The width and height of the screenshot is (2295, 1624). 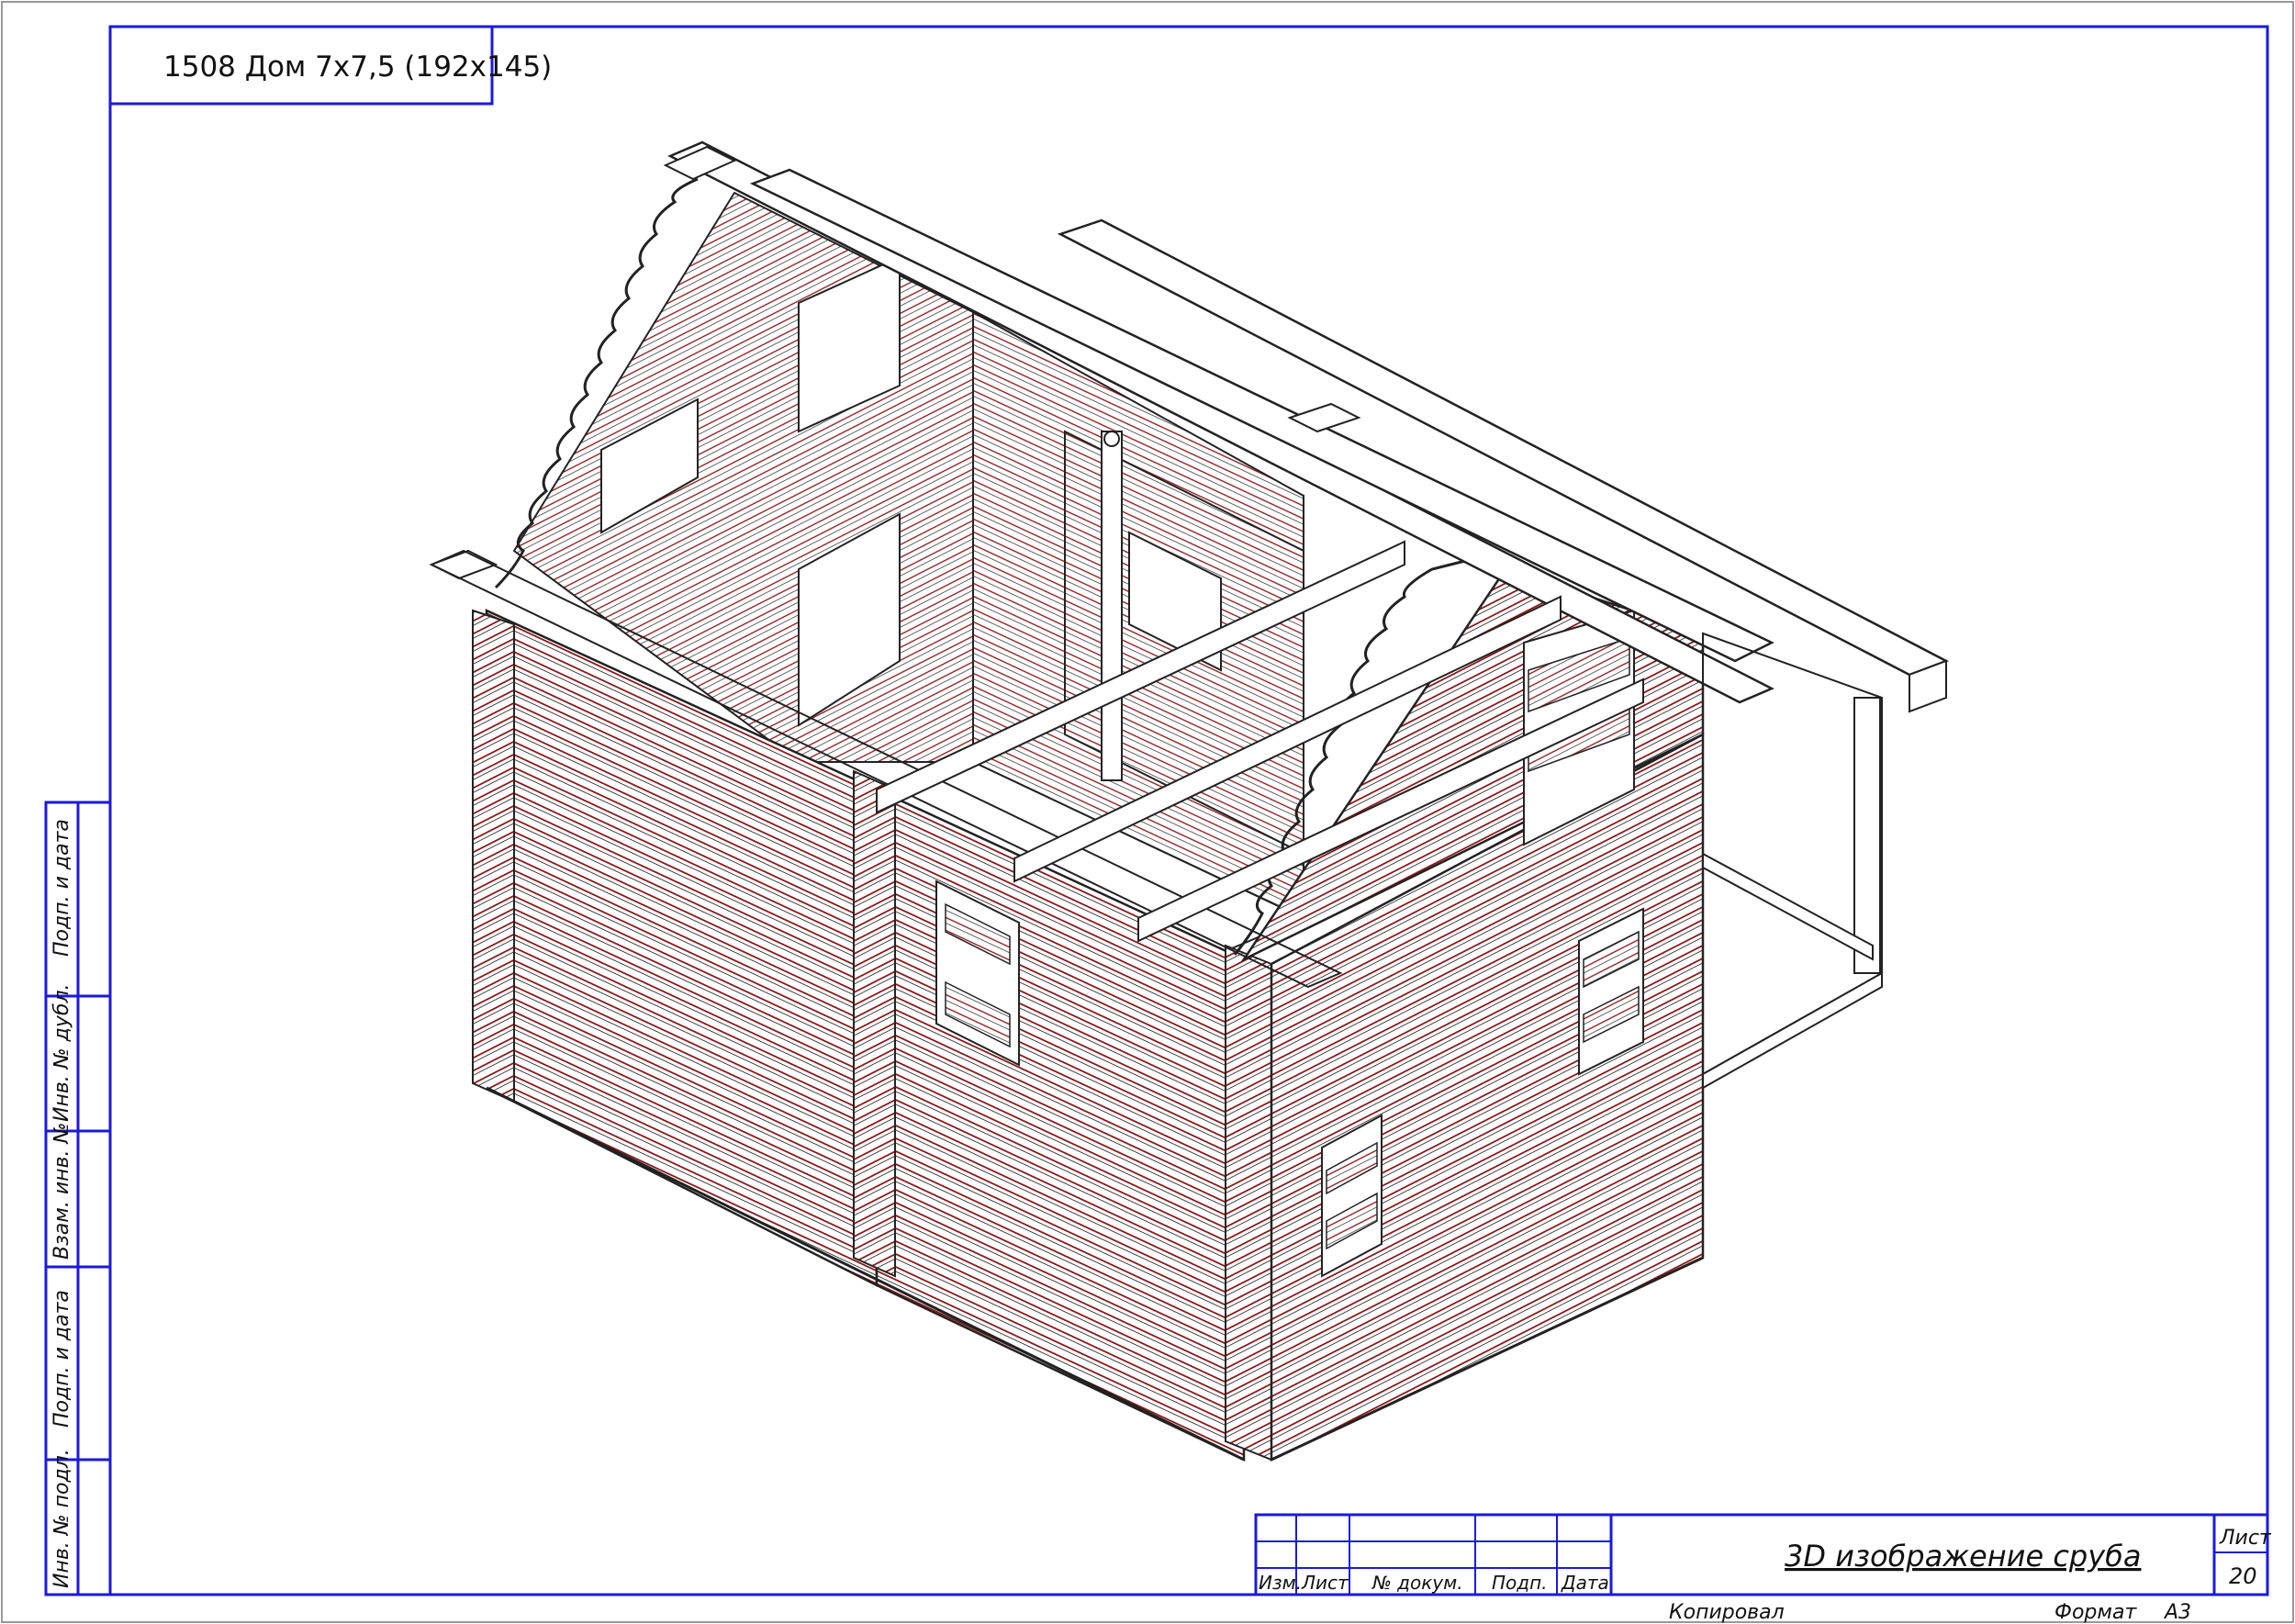 I want to click on project-label: 1508 Дом 7х7,5 (192х145), so click(x=357, y=67).